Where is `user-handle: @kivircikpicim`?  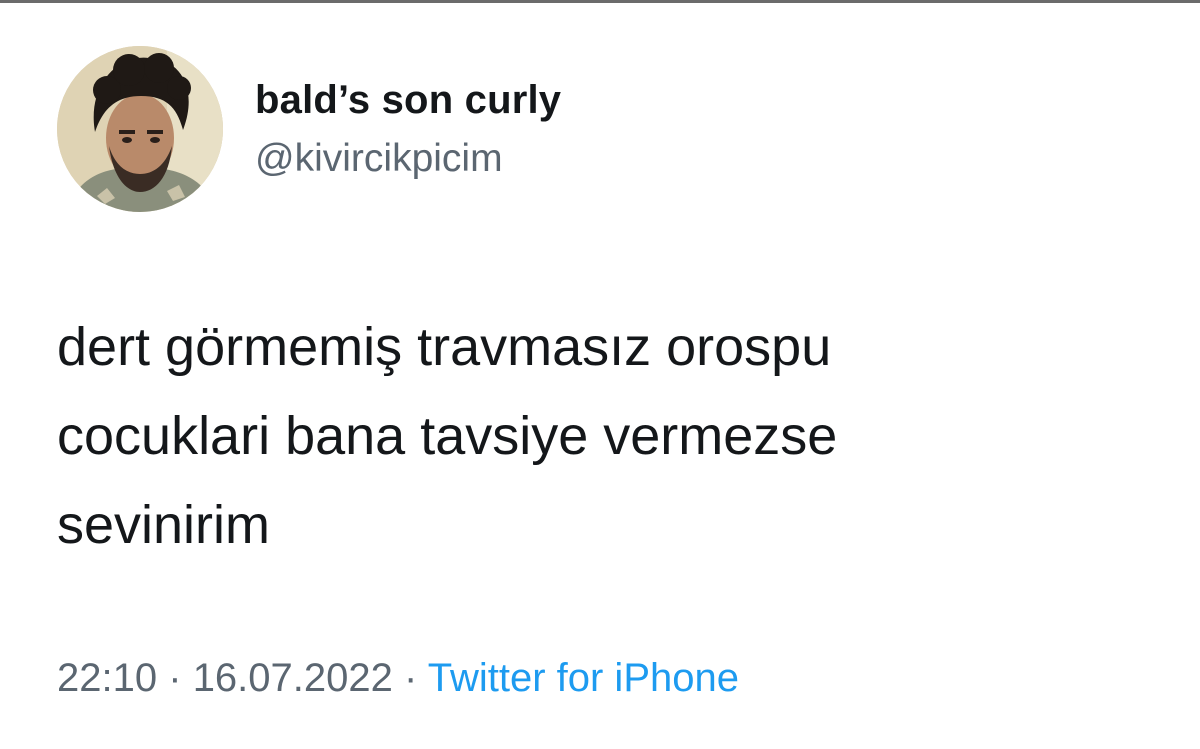 user-handle: @kivircikpicim is located at coordinates (379, 159).